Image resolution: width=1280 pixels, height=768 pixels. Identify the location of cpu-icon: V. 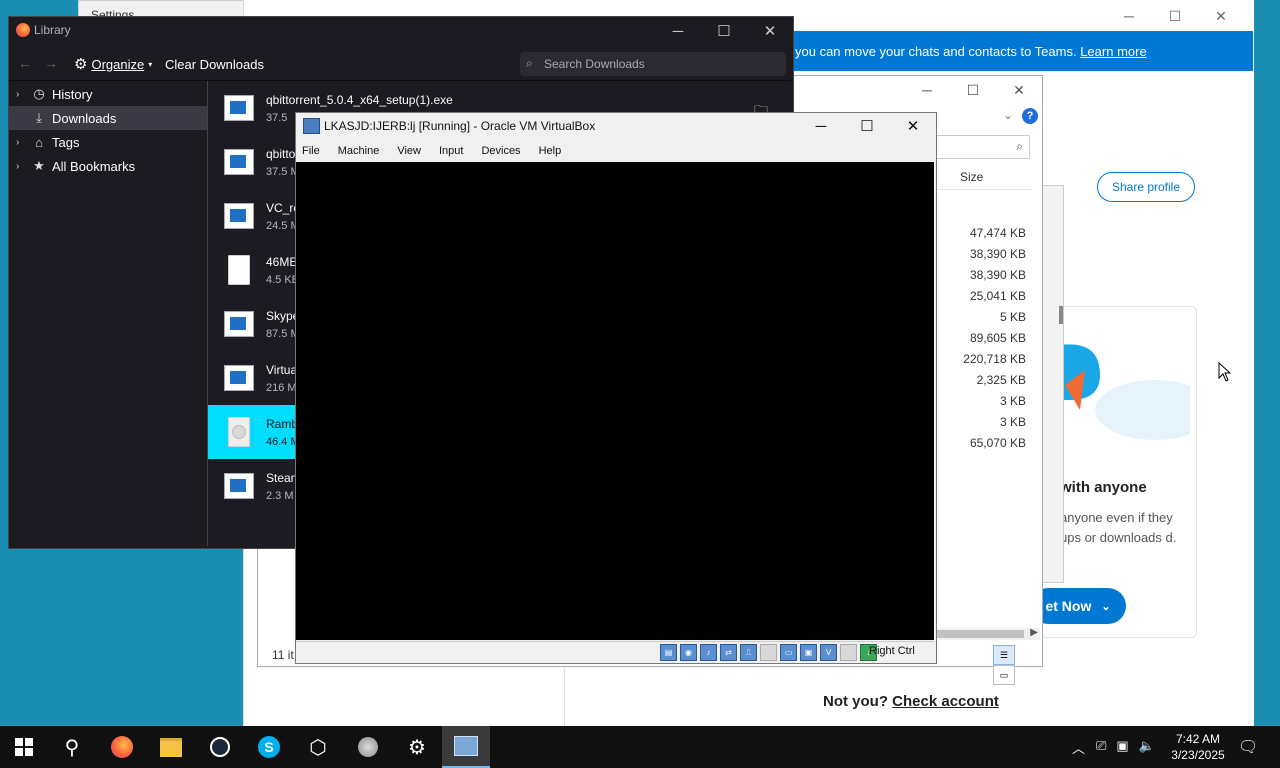
(828, 652).